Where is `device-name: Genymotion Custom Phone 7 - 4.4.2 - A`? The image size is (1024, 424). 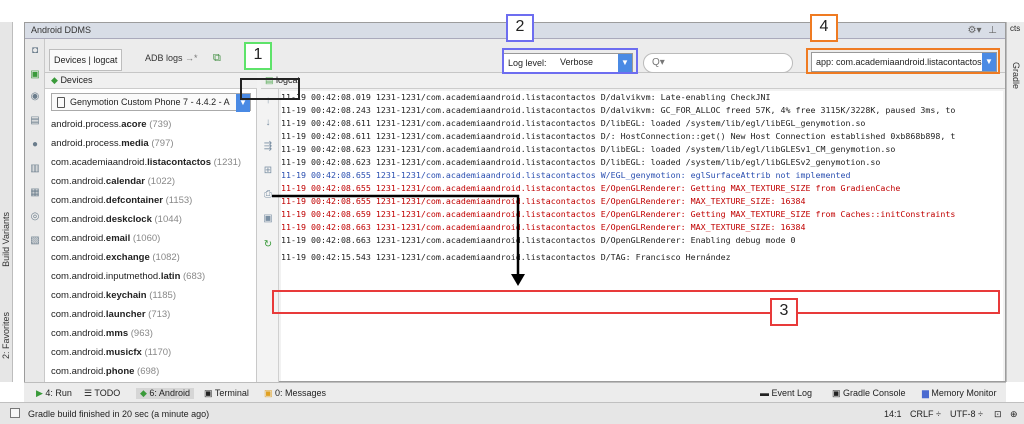 device-name: Genymotion Custom Phone 7 - 4.4.2 - A is located at coordinates (150, 102).